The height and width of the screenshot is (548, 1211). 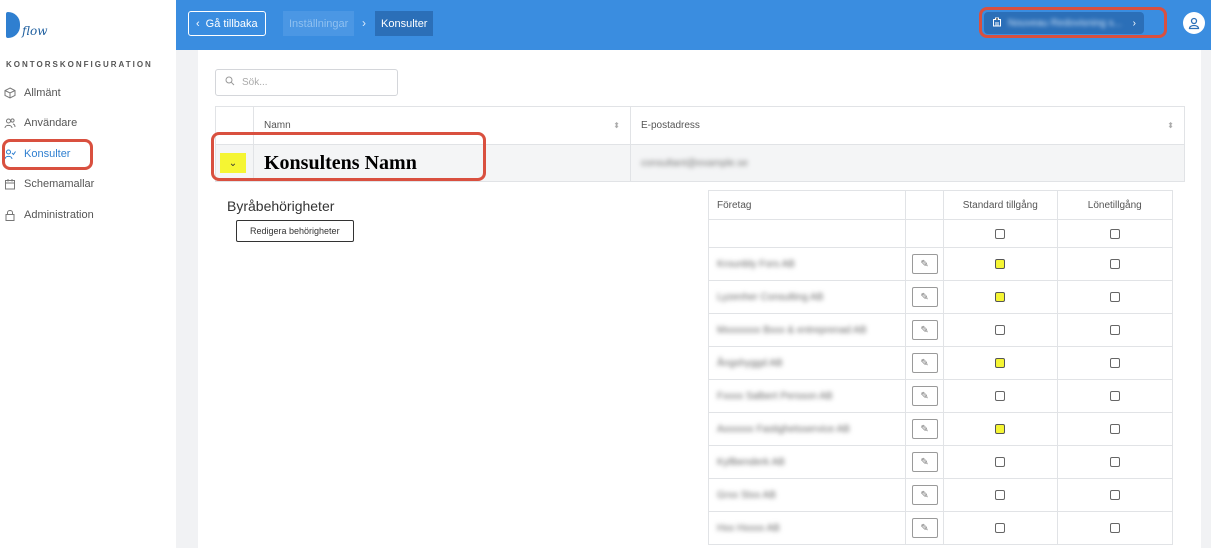 I want to click on breadcrumb-installningar: Inställningar, so click(x=319, y=23).